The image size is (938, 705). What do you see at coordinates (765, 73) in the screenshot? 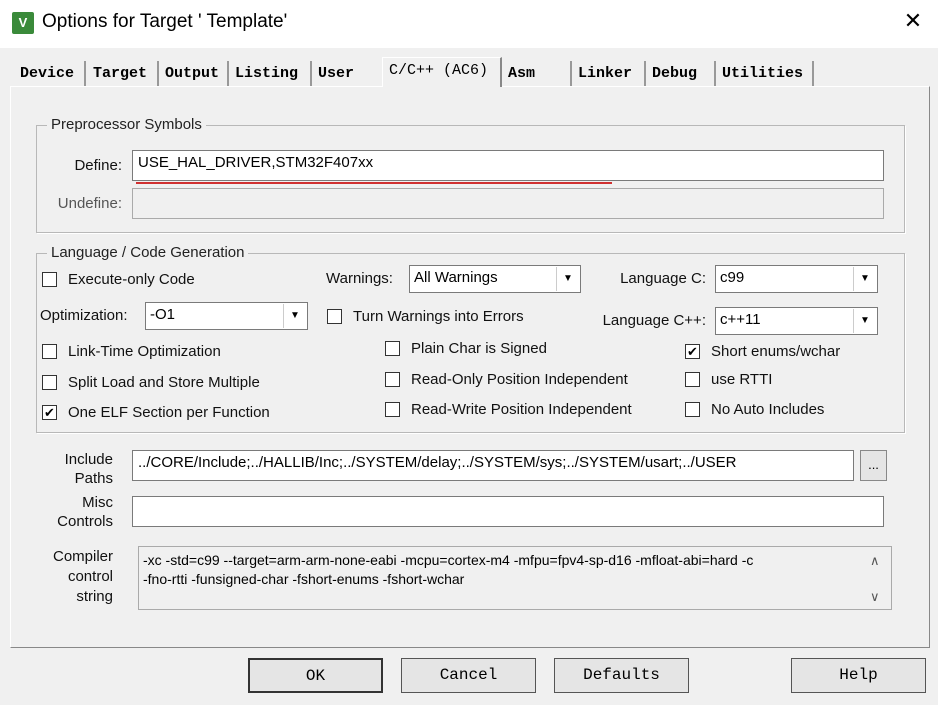
I see `tab-utilities: Utilities` at bounding box center [765, 73].